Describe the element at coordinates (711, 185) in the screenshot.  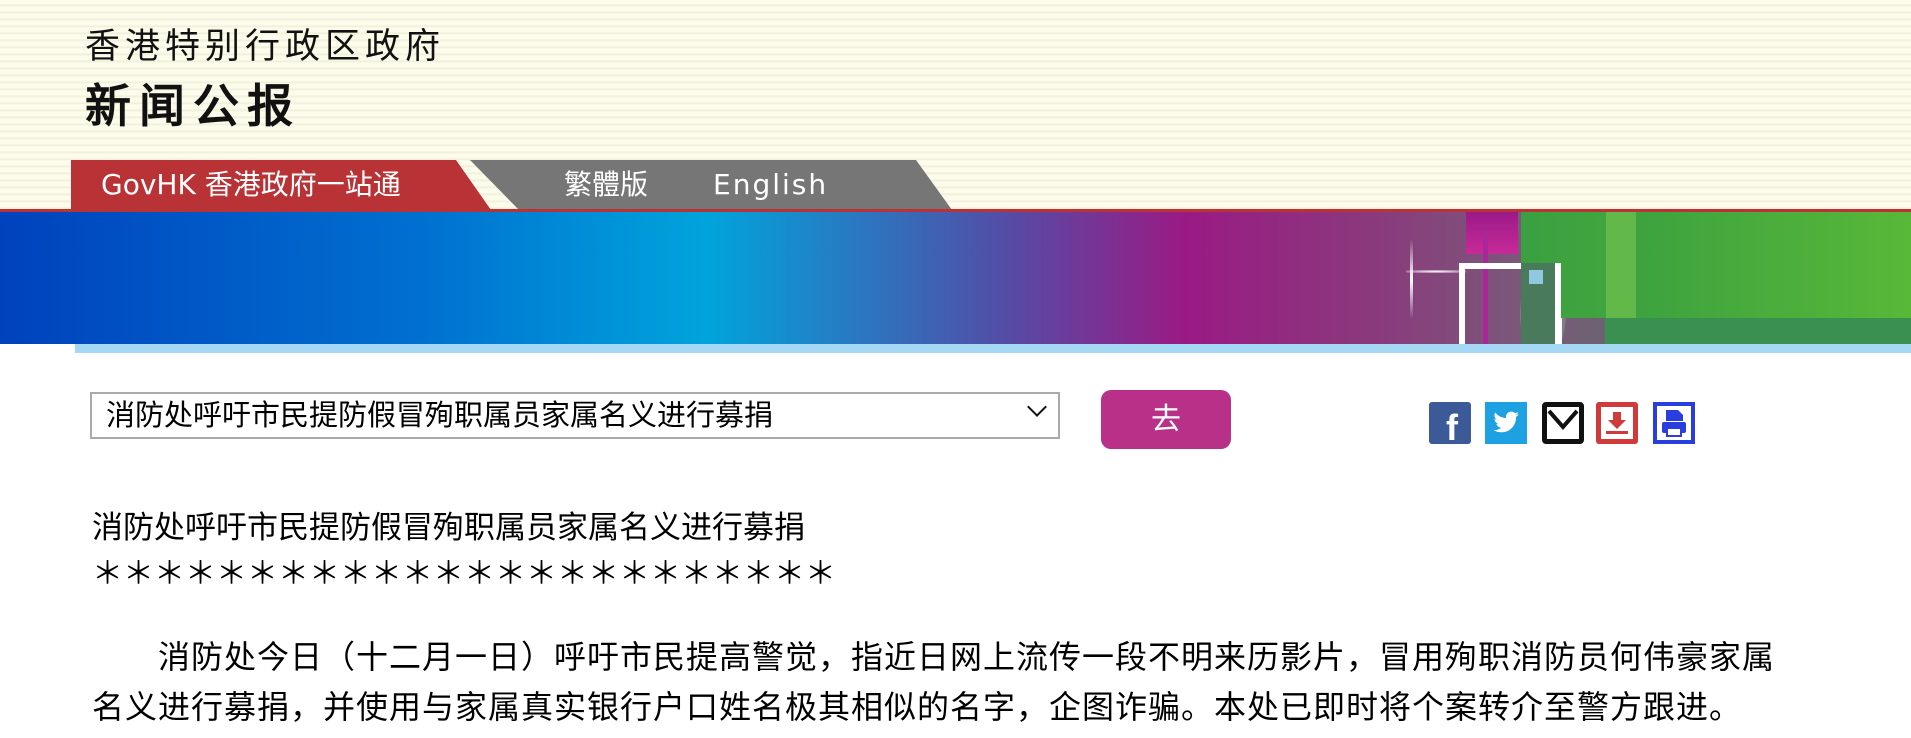
I see `language-tabs: 繁體版 English` at that location.